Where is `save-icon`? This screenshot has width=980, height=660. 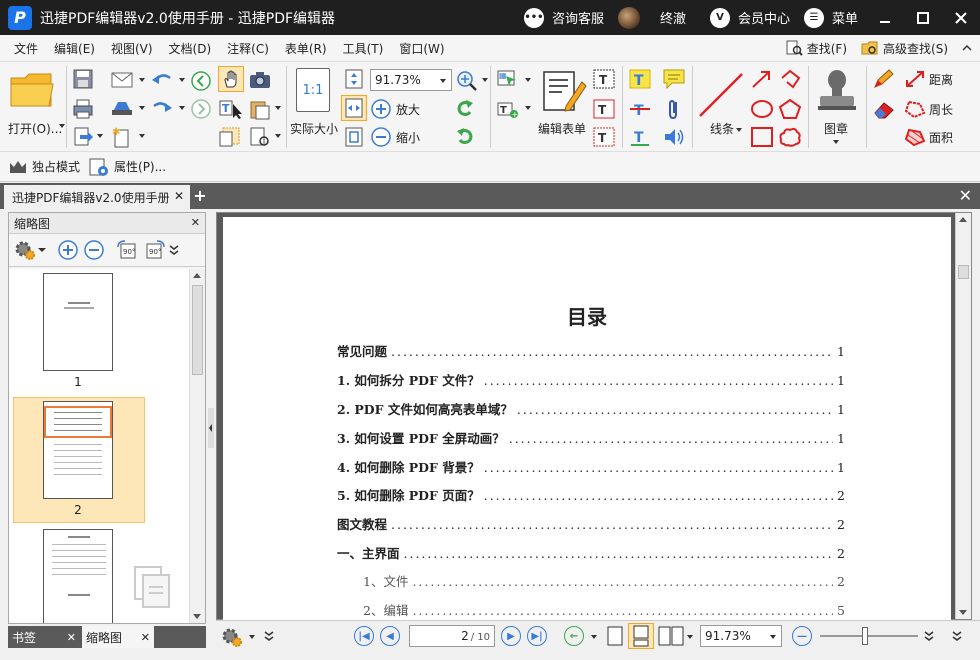
save-icon is located at coordinates (83, 79).